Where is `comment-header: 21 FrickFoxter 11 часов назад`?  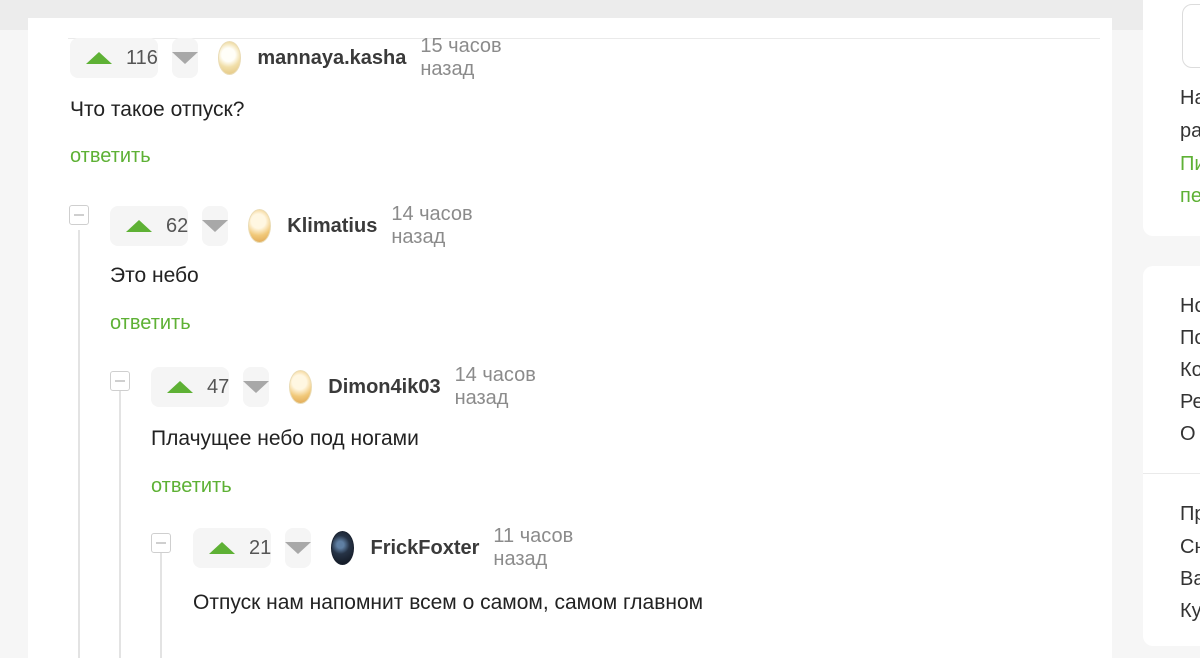 comment-header: 21 FrickFoxter 11 часов назад is located at coordinates (389, 548).